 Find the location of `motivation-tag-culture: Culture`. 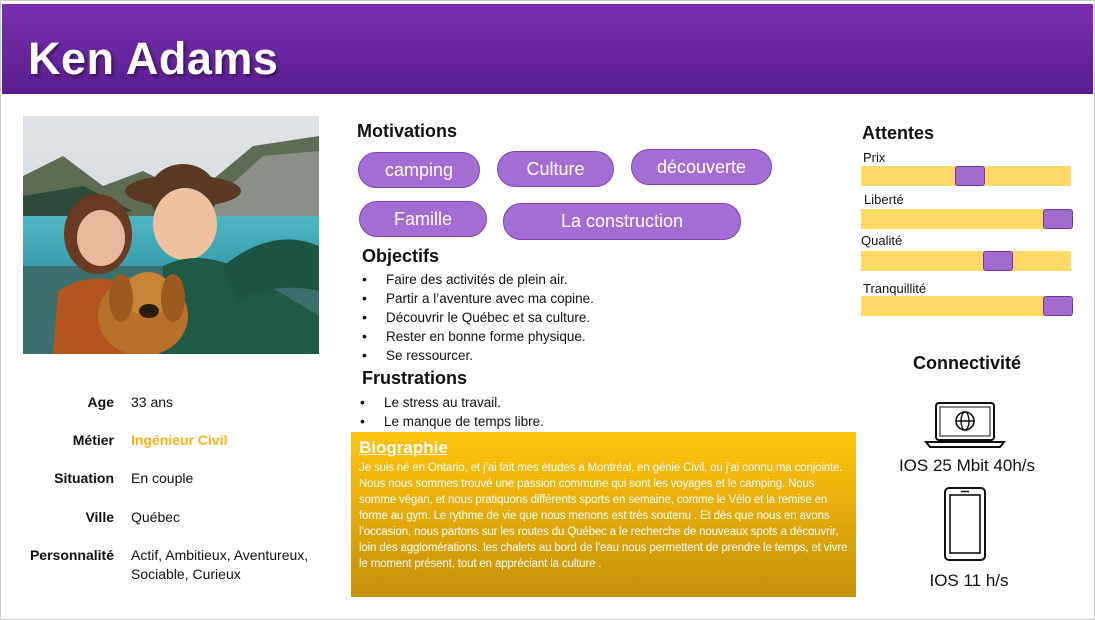

motivation-tag-culture: Culture is located at coordinates (555, 169).